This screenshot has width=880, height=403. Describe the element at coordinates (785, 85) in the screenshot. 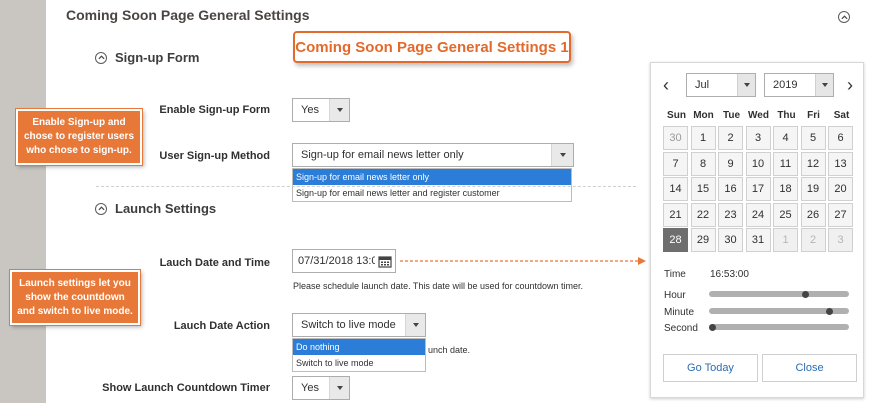

I see `year-value: 2019` at that location.